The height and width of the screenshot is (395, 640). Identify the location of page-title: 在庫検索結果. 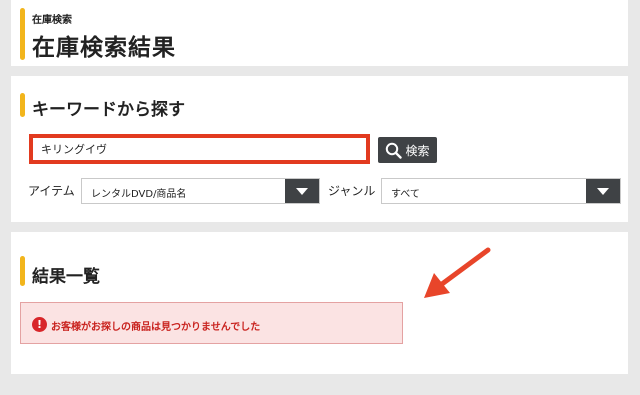
(104, 48).